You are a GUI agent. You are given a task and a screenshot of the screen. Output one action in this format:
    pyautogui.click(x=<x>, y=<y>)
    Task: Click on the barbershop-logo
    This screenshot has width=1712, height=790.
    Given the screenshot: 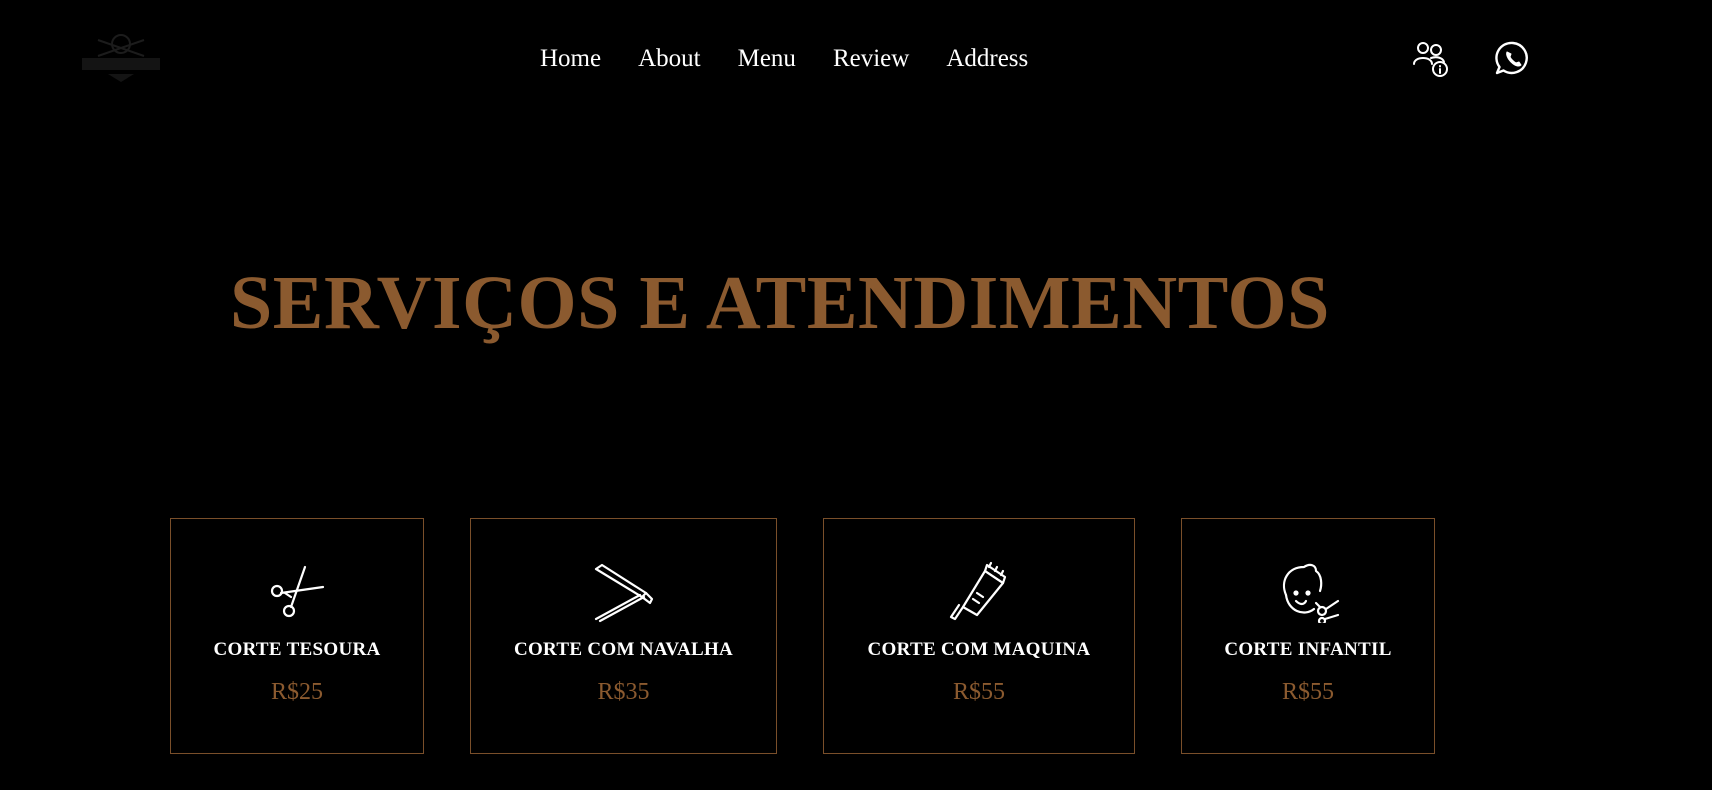 What is the action you would take?
    pyautogui.click(x=121, y=57)
    